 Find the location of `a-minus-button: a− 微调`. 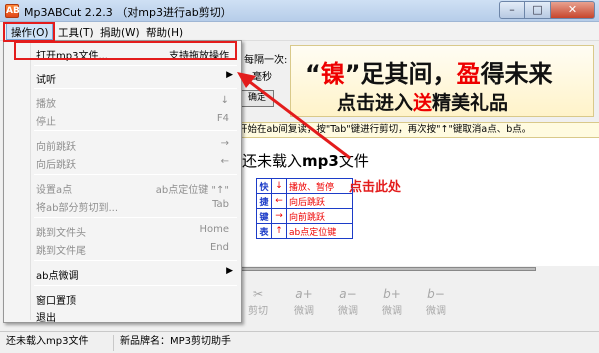

a-minus-button: a− 微调 is located at coordinates (348, 301).